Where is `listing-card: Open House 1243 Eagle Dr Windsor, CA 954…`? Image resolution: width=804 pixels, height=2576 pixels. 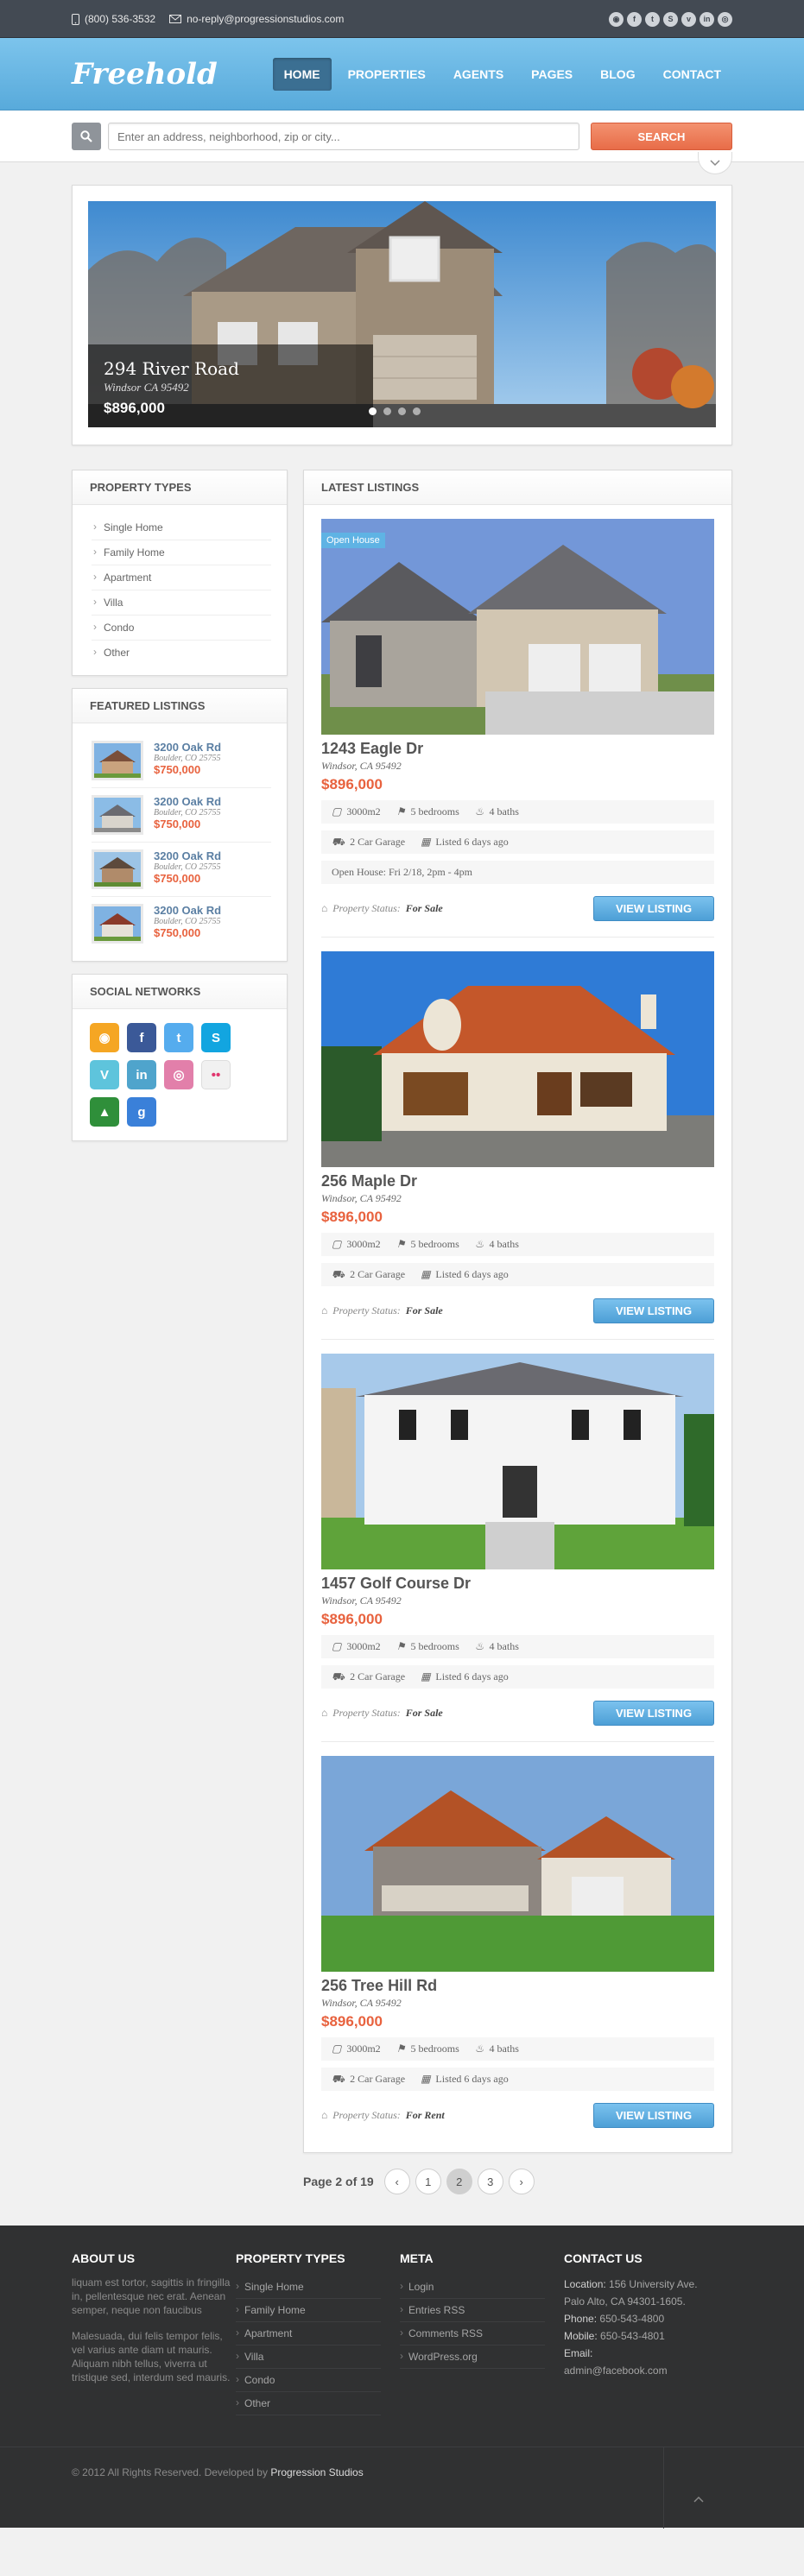 listing-card: Open House 1243 Eagle Dr Windsor, CA 954… is located at coordinates (517, 728).